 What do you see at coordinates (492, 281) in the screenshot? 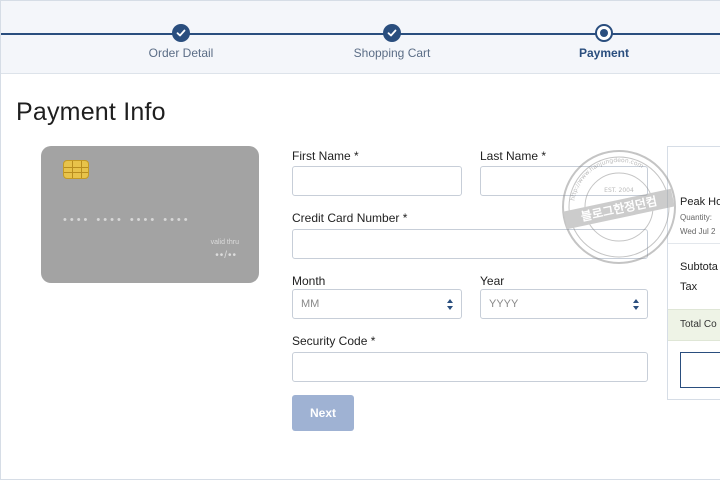
I see `year-label: Year` at bounding box center [492, 281].